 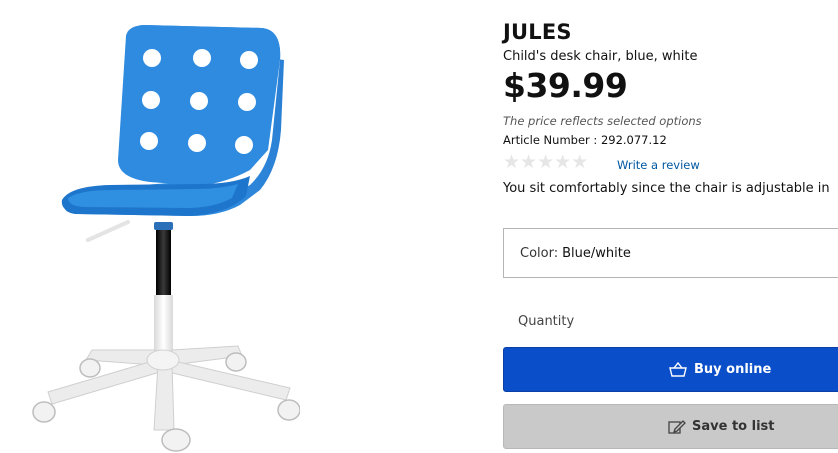 What do you see at coordinates (600, 56) in the screenshot?
I see `product-description: Child's desk chair, blue, white` at bounding box center [600, 56].